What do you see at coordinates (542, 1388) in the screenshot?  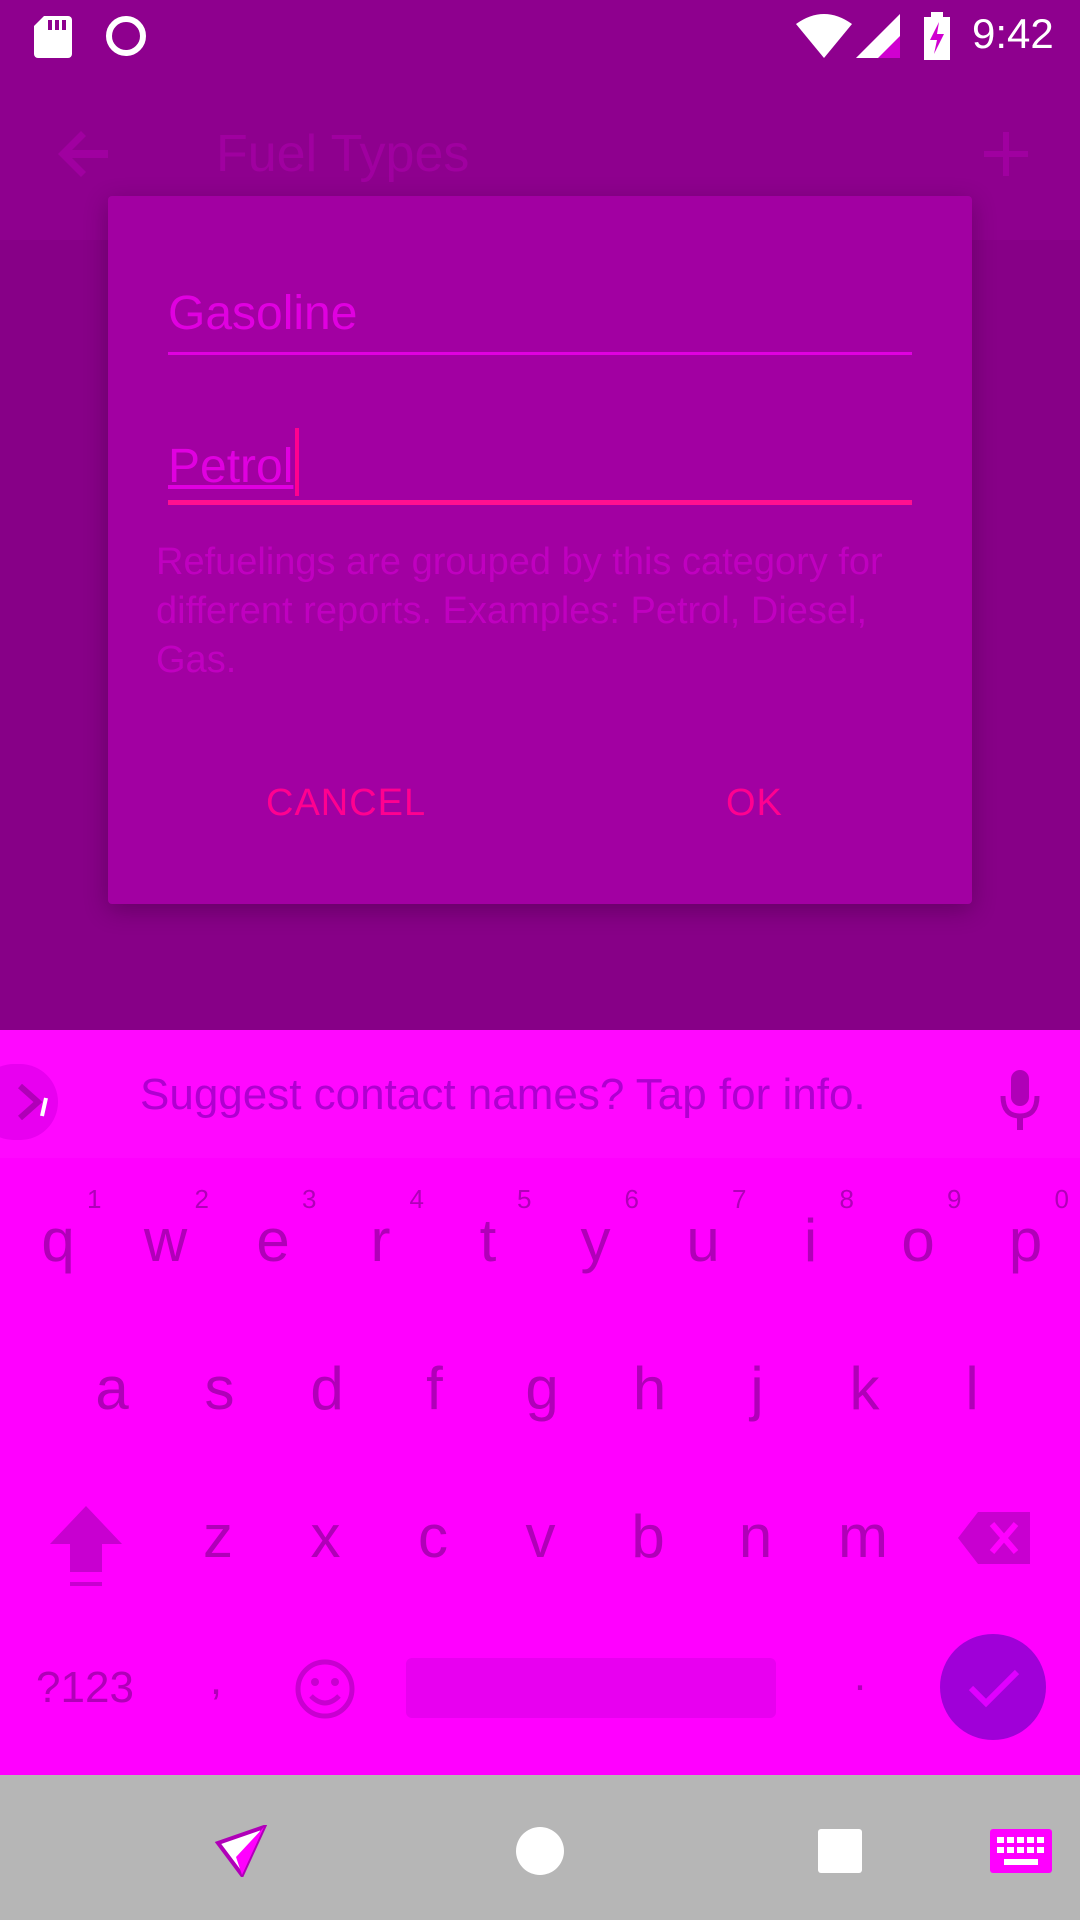 I see `key-g: g` at bounding box center [542, 1388].